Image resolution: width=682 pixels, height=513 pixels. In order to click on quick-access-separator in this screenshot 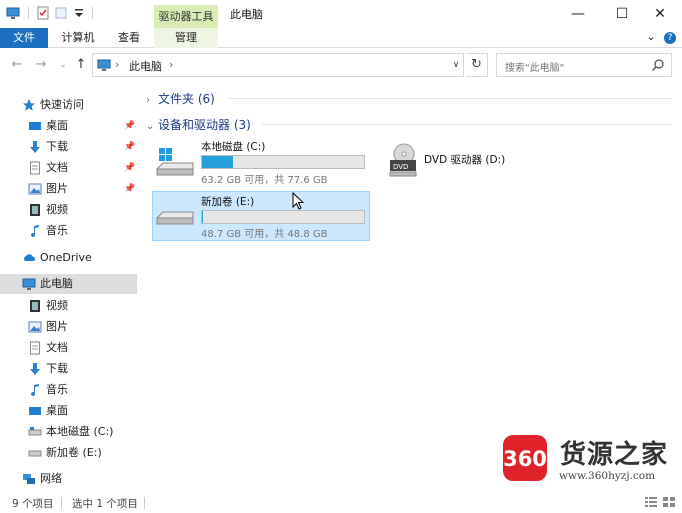, I will do `click(28, 13)`.